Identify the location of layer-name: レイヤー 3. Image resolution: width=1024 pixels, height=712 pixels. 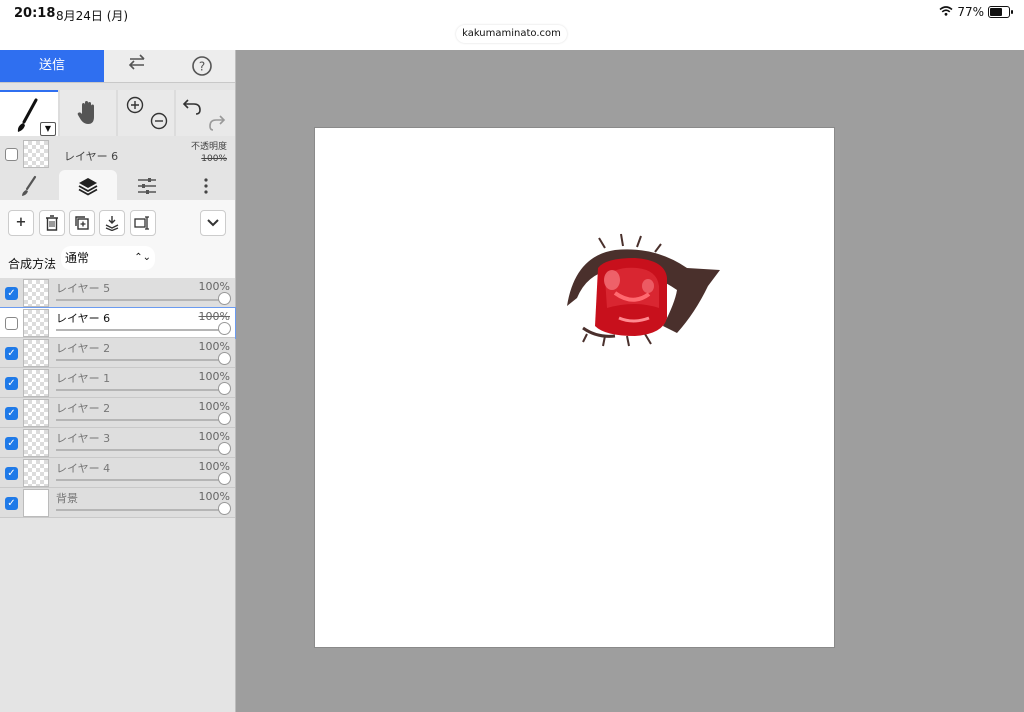
(83, 438).